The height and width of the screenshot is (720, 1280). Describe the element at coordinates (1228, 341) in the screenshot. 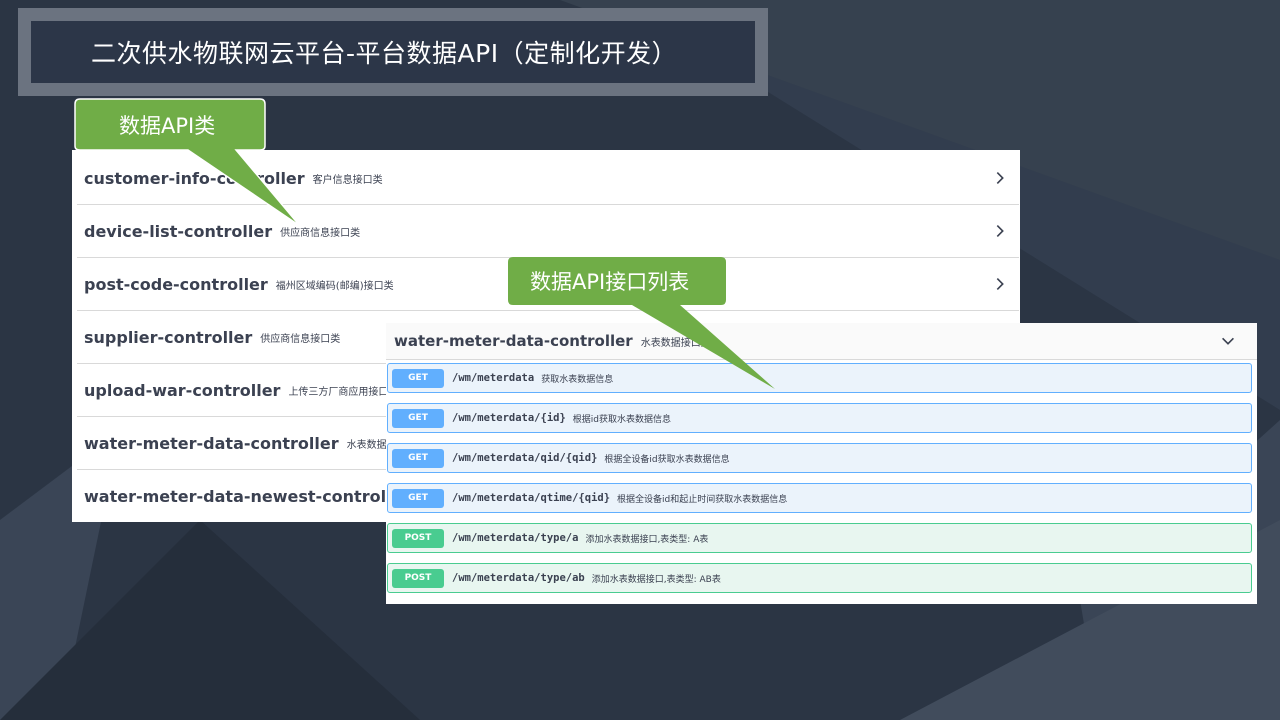

I see `chevron-down-icon` at that location.